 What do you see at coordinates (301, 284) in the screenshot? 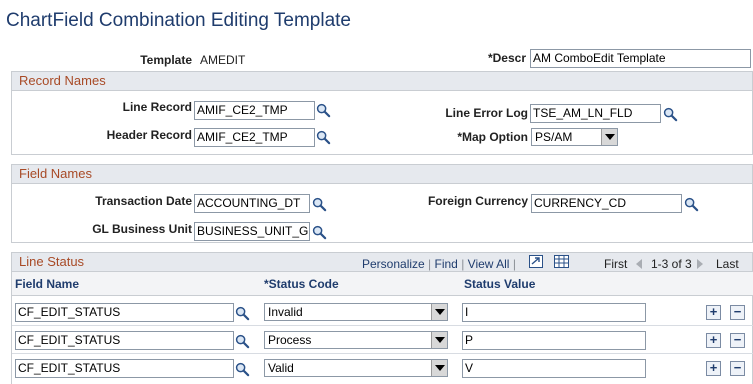
I see `column-header-status-code: *Status Code` at bounding box center [301, 284].